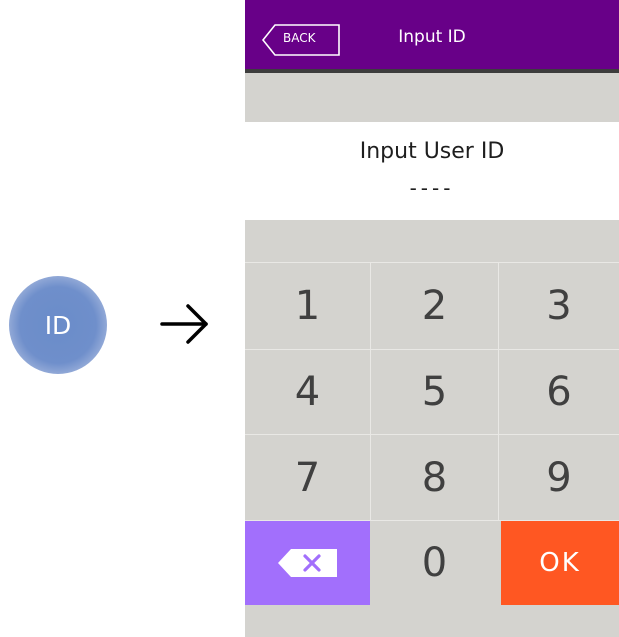 Image resolution: width=619 pixels, height=637 pixels. What do you see at coordinates (434, 305) in the screenshot?
I see `key-2: 2` at bounding box center [434, 305].